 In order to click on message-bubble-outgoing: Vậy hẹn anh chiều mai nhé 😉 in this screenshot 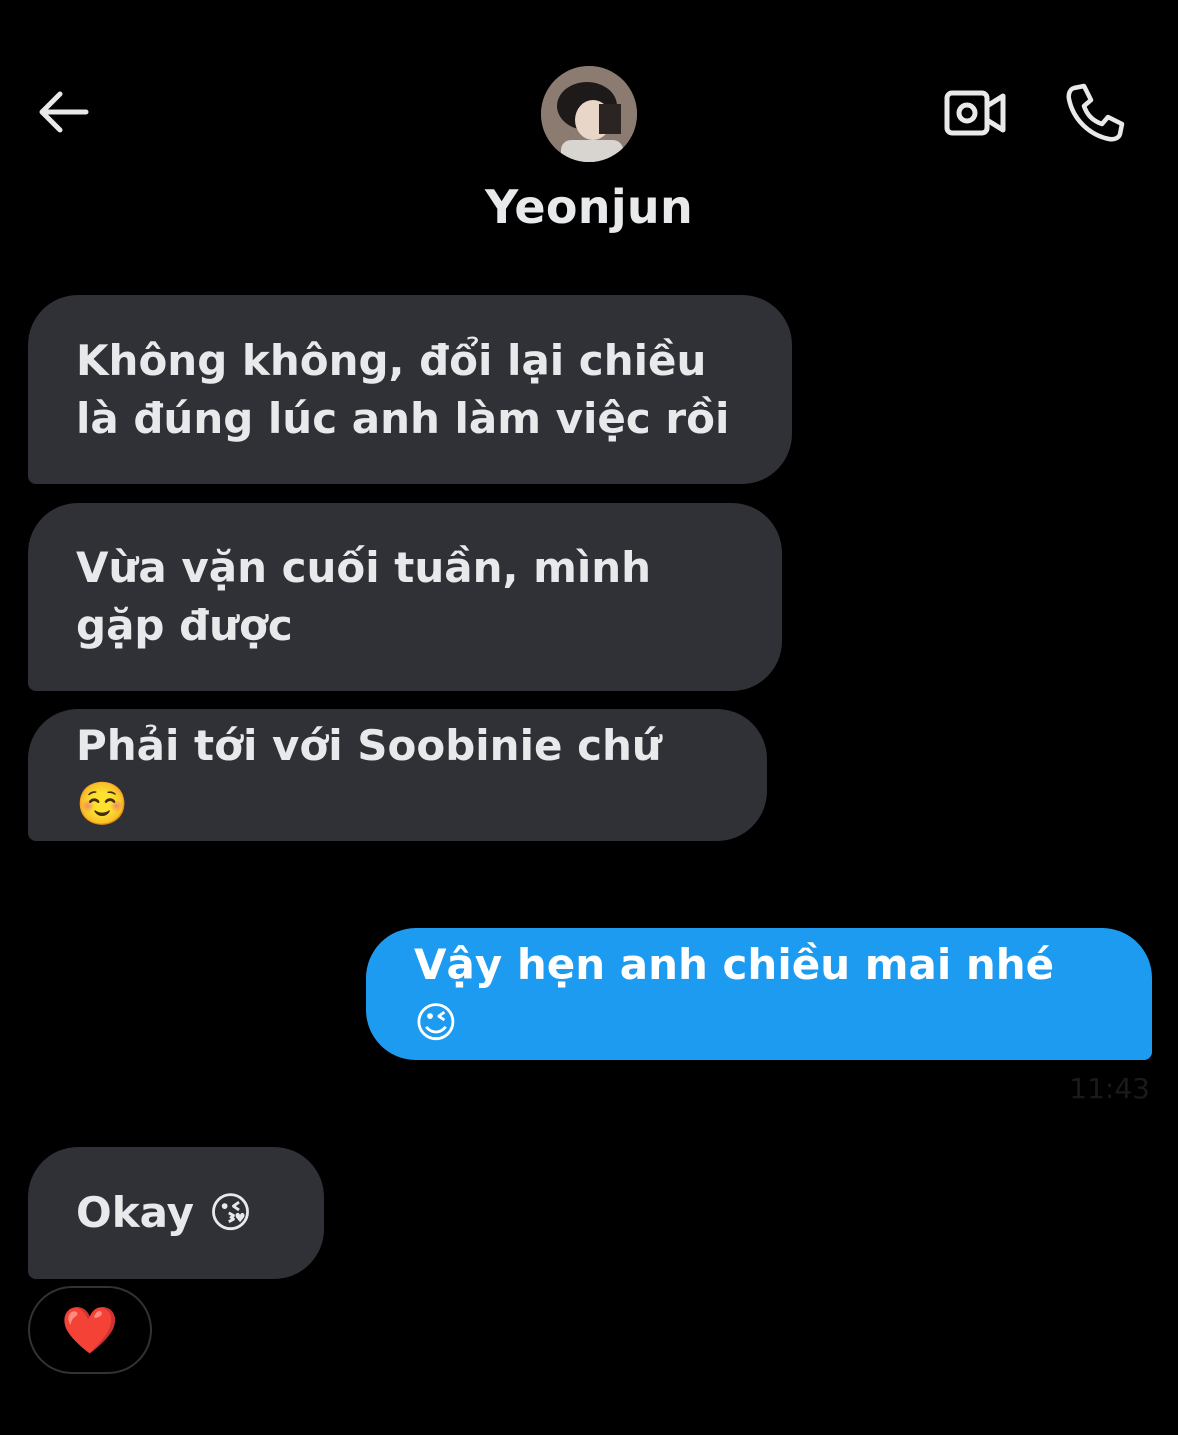, I will do `click(759, 994)`.